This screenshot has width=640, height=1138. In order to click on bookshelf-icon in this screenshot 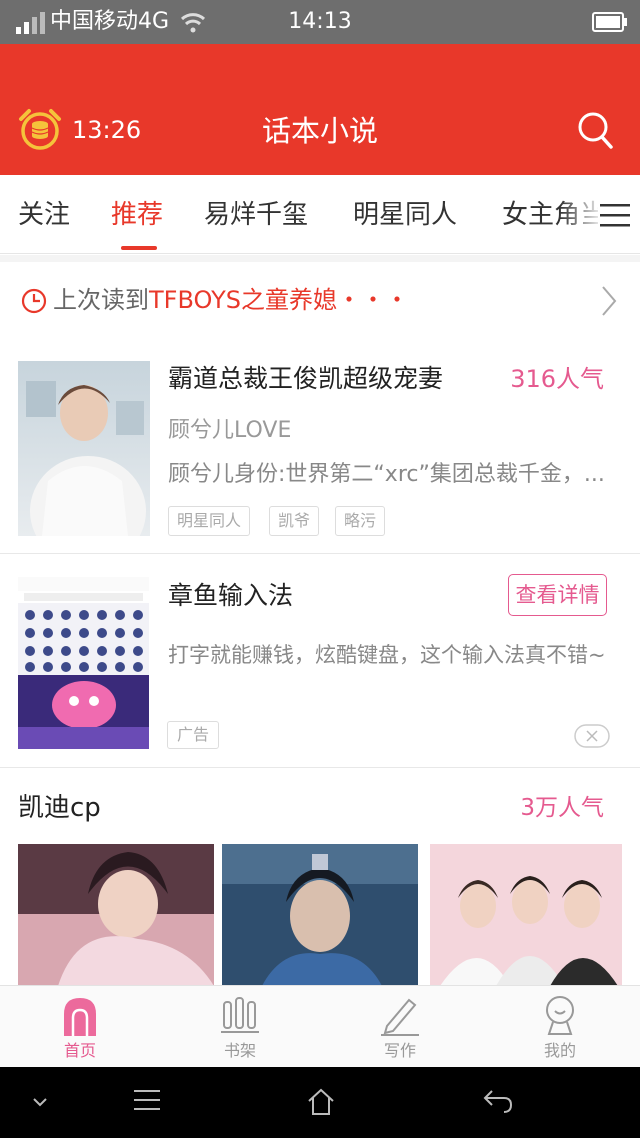, I will do `click(240, 1015)`.